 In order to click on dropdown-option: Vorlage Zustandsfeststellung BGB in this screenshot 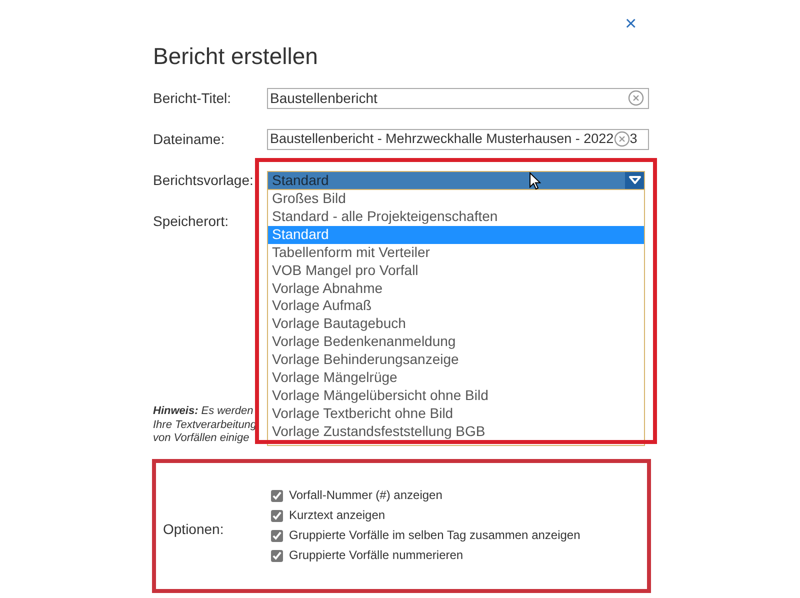, I will do `click(456, 431)`.